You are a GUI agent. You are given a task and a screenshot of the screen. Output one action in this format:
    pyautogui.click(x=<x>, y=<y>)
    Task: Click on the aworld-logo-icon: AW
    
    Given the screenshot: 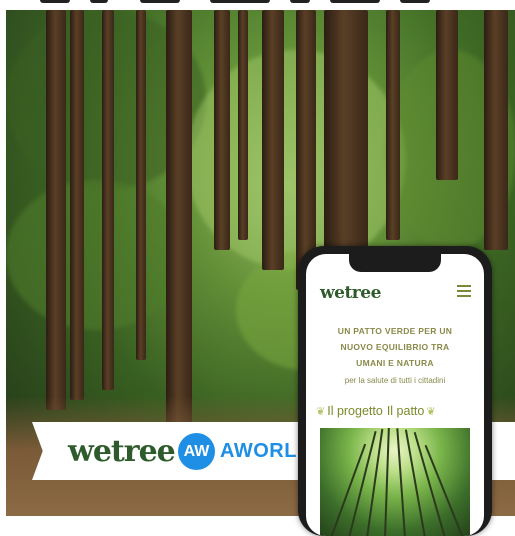 What is the action you would take?
    pyautogui.click(x=196, y=451)
    